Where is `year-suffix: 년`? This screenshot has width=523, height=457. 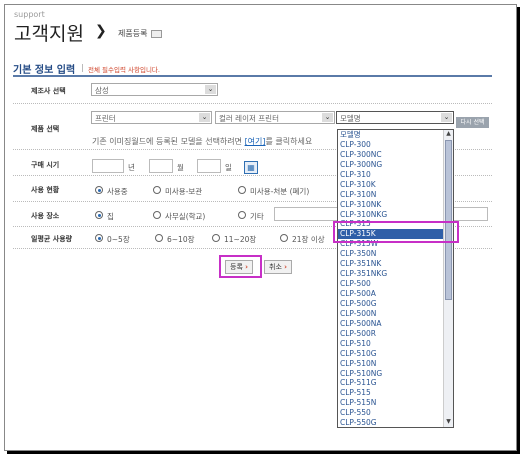
year-suffix: 년 is located at coordinates (131, 167).